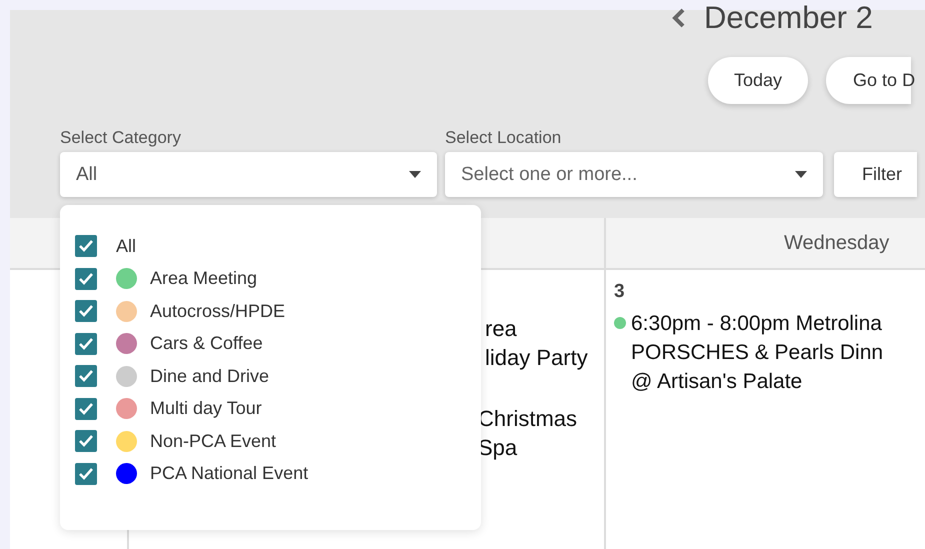  Describe the element at coordinates (619, 291) in the screenshot. I see `date-number: 3` at that location.